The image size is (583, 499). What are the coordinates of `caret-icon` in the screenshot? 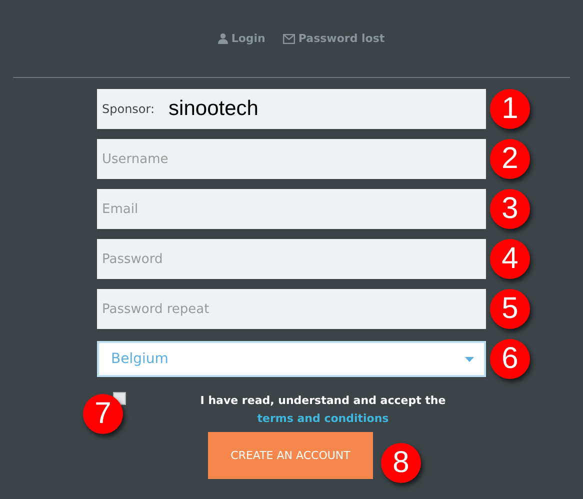 It's located at (469, 359).